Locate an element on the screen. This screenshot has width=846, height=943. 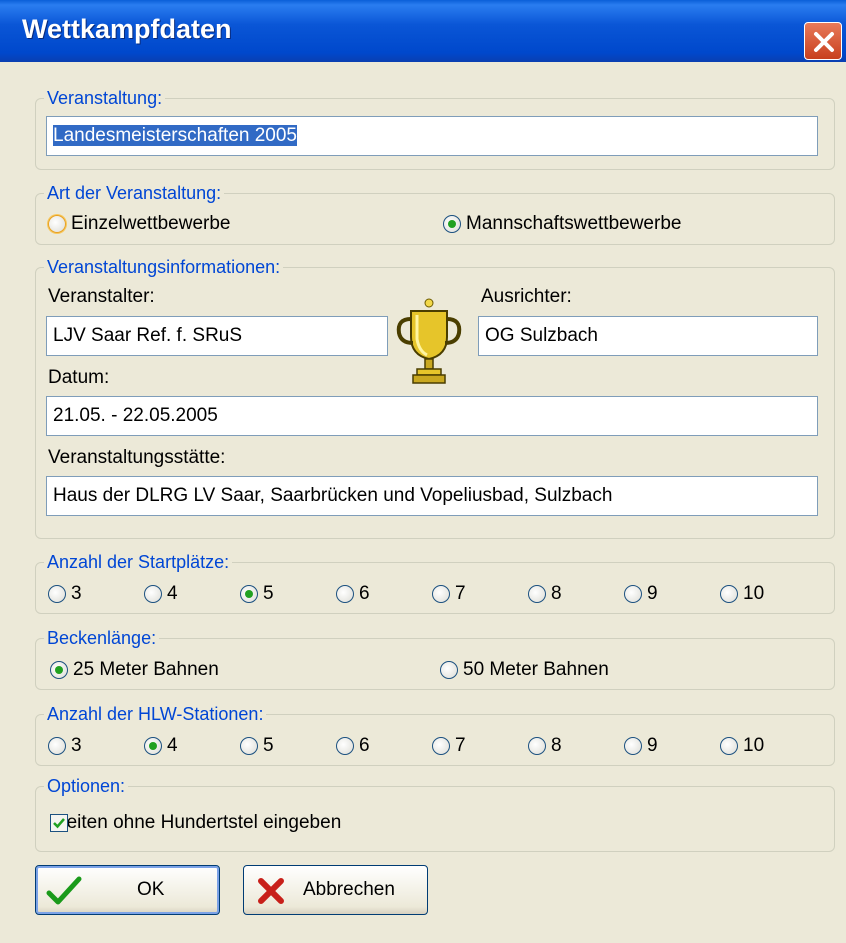
hlw-option-4: 4 is located at coordinates (161, 746).